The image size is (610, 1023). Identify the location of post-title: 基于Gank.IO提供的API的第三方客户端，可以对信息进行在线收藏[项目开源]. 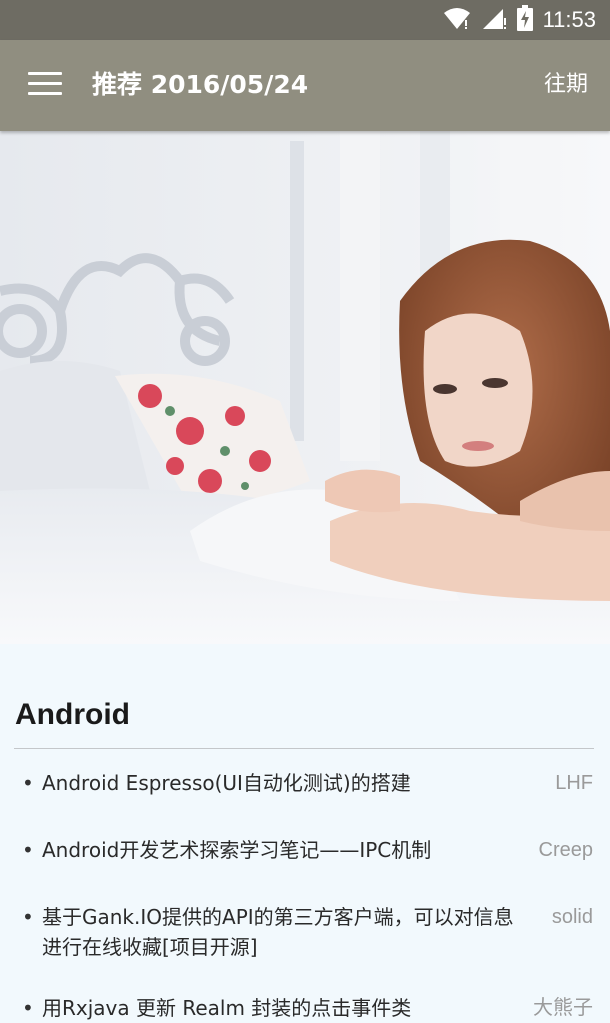
(278, 932).